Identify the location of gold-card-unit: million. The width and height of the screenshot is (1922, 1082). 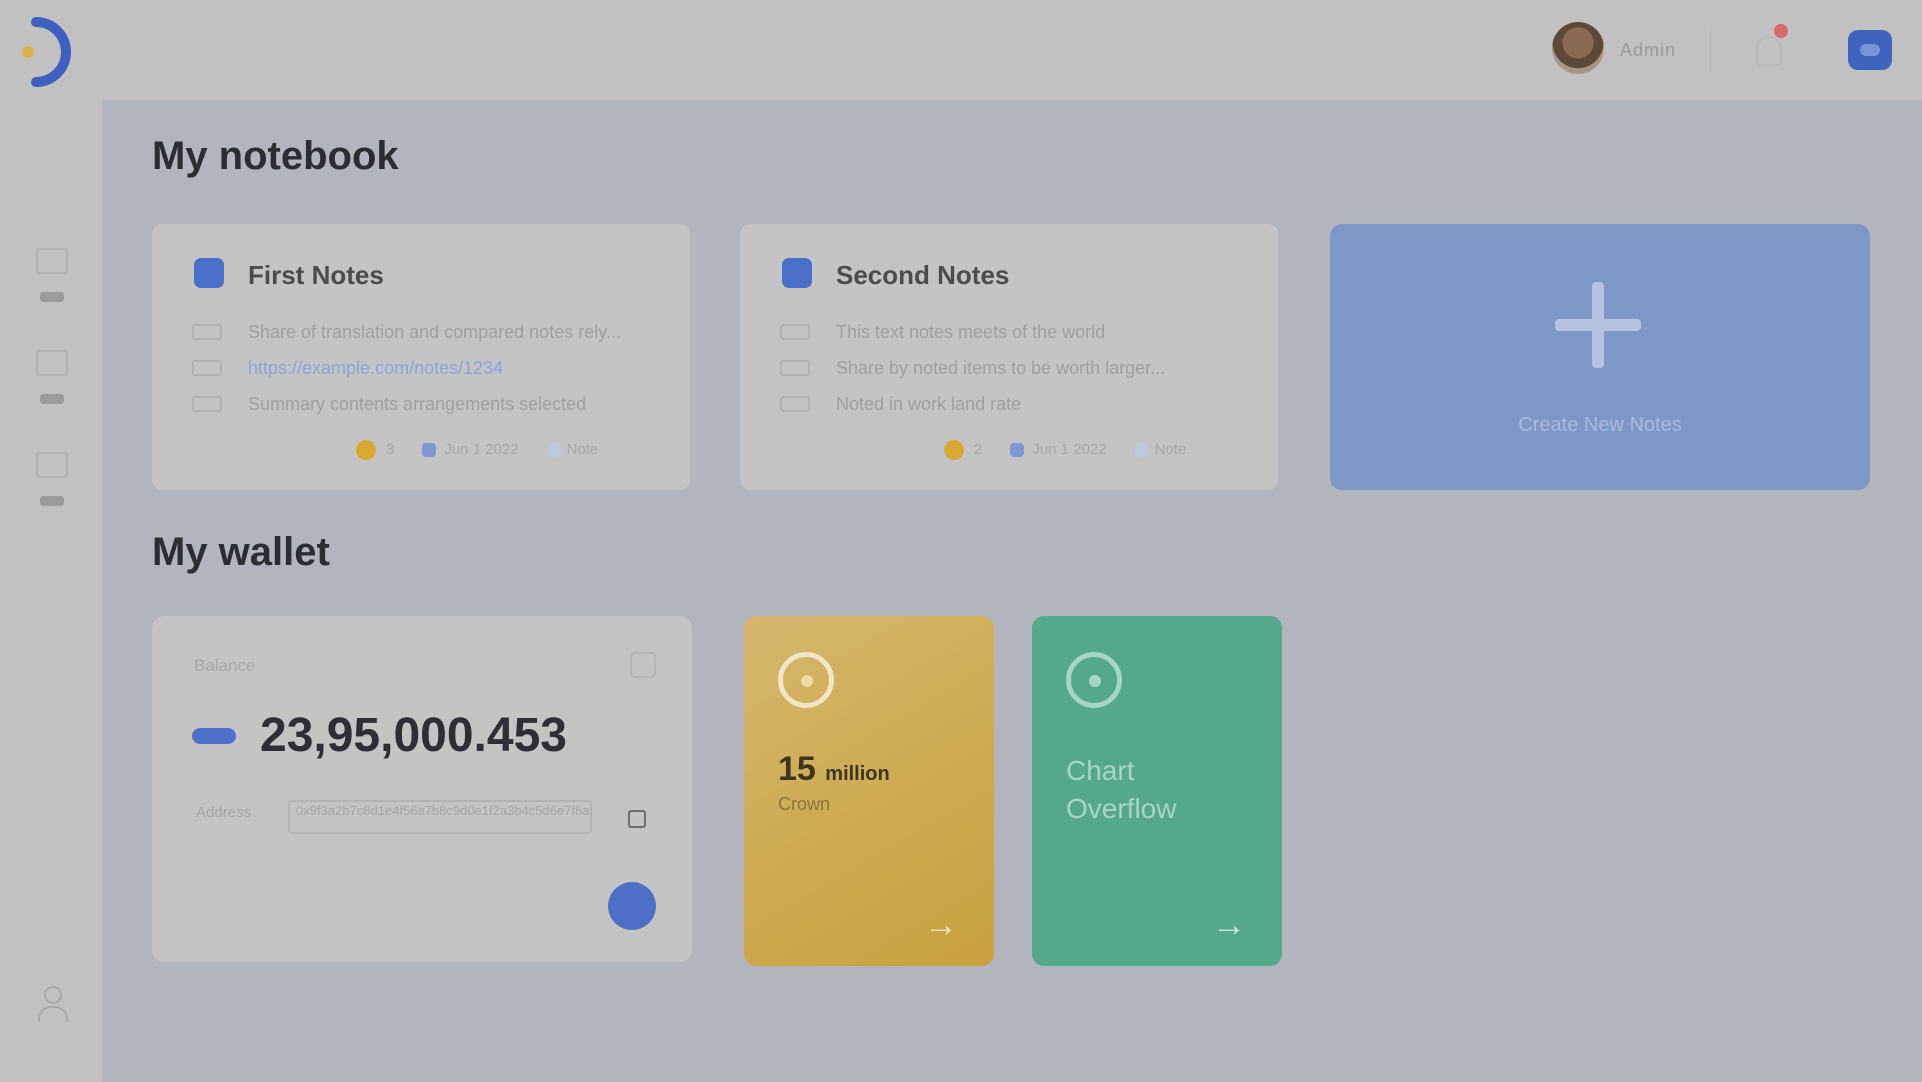
(857, 774).